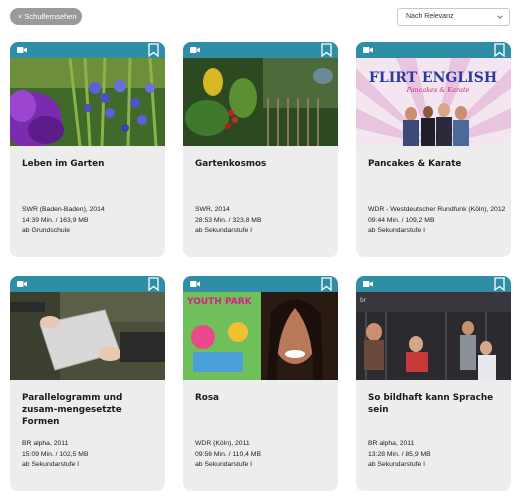 This screenshot has width=520, height=502. What do you see at coordinates (260, 17) in the screenshot?
I see `toolbar: × Schulfernsehen Nach Relevanz` at bounding box center [260, 17].